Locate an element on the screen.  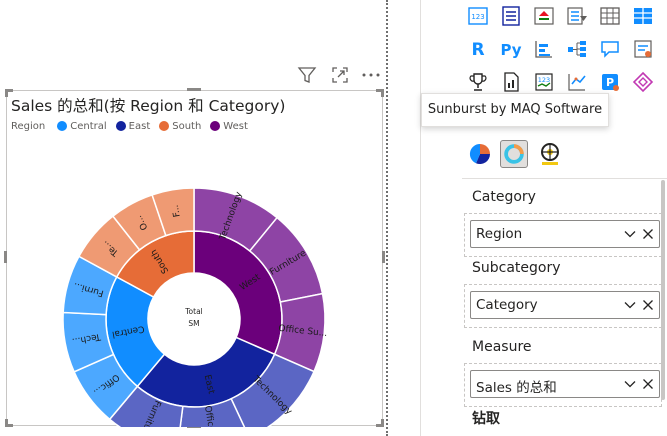
r-visual-icon: R is located at coordinates (478, 49).